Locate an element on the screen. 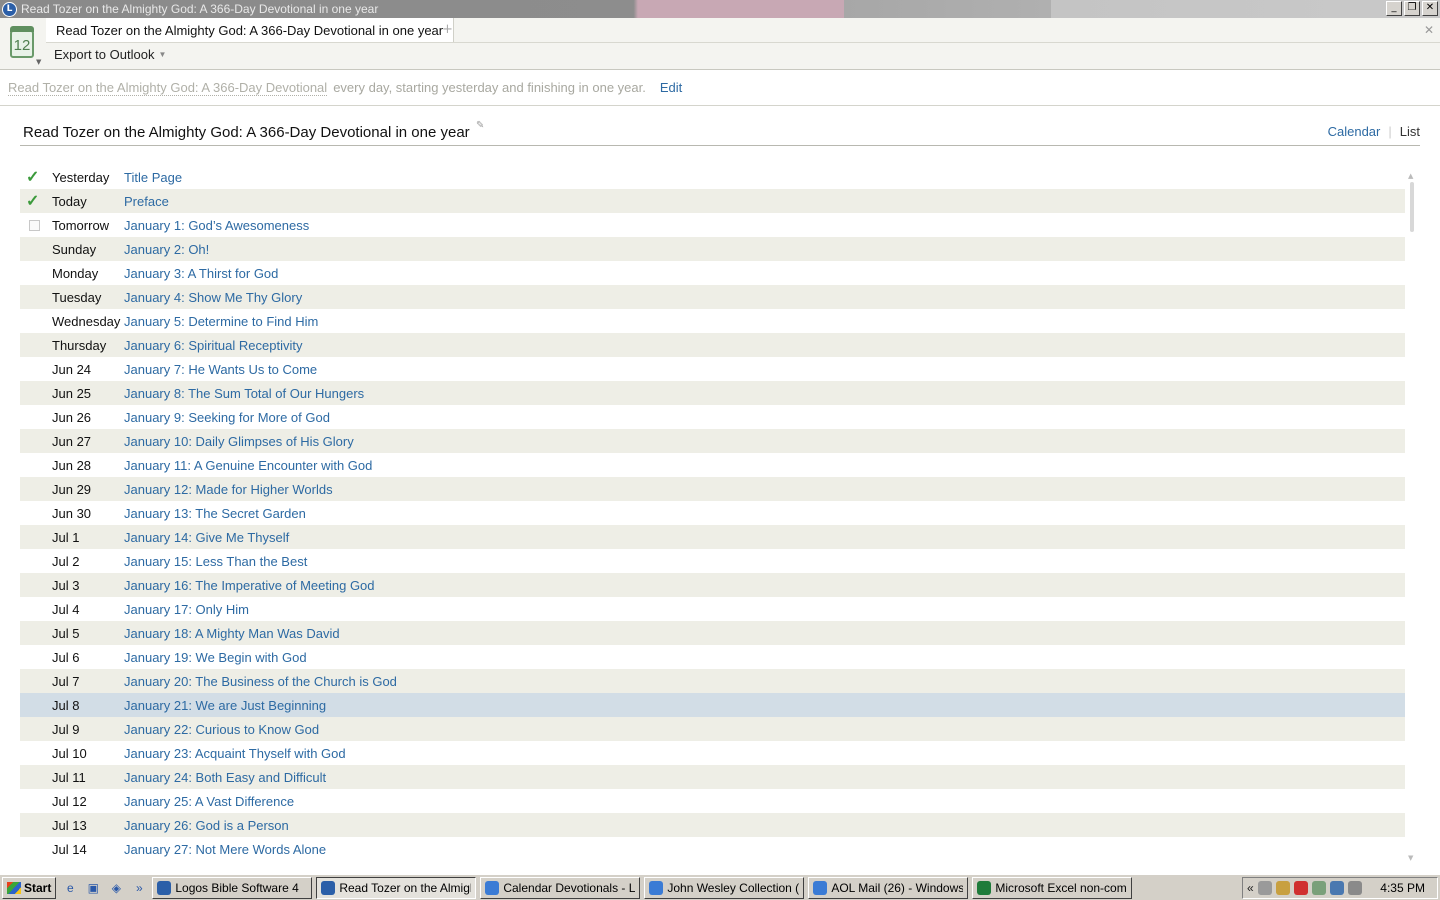 This screenshot has height=900, width=1440. reading-row: Jun 30 January 13: The Secret Garden is located at coordinates (712, 513).